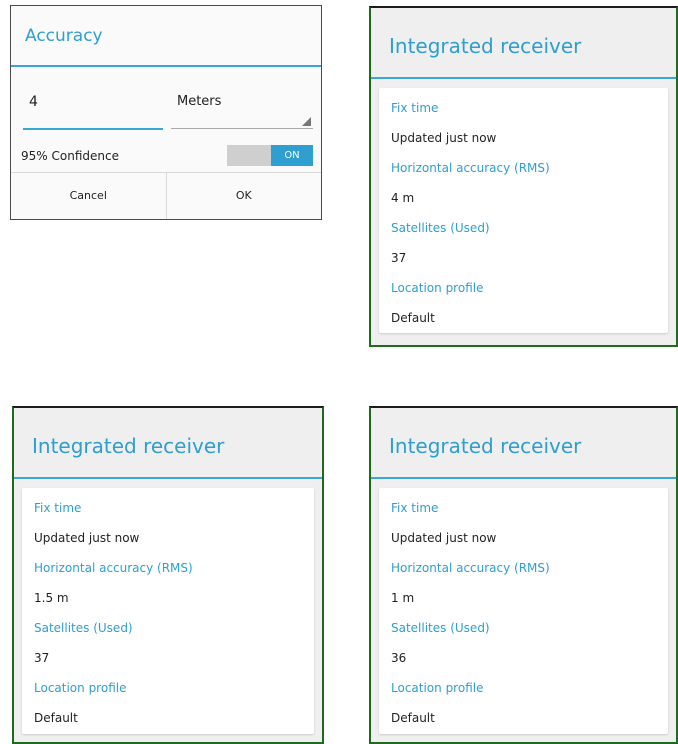 This screenshot has height=744, width=678. I want to click on unit-select: Meters, so click(242, 107).